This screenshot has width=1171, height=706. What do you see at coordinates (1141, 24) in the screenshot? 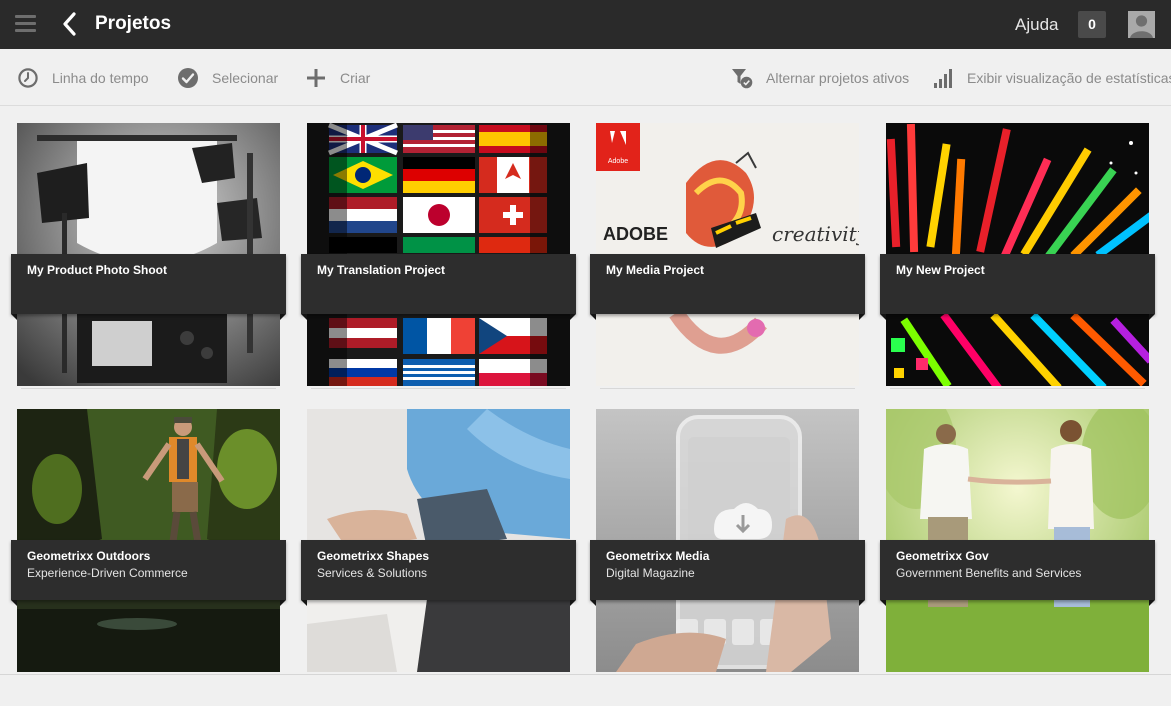
I see `user-avatar-icon` at bounding box center [1141, 24].